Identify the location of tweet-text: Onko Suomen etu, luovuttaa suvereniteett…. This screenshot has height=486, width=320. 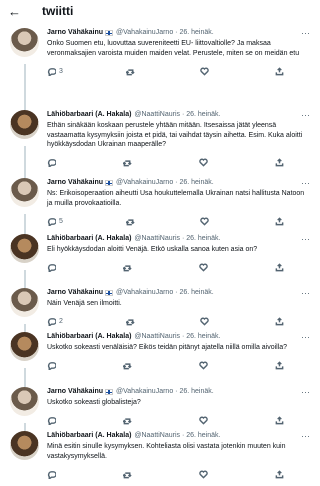
(173, 48).